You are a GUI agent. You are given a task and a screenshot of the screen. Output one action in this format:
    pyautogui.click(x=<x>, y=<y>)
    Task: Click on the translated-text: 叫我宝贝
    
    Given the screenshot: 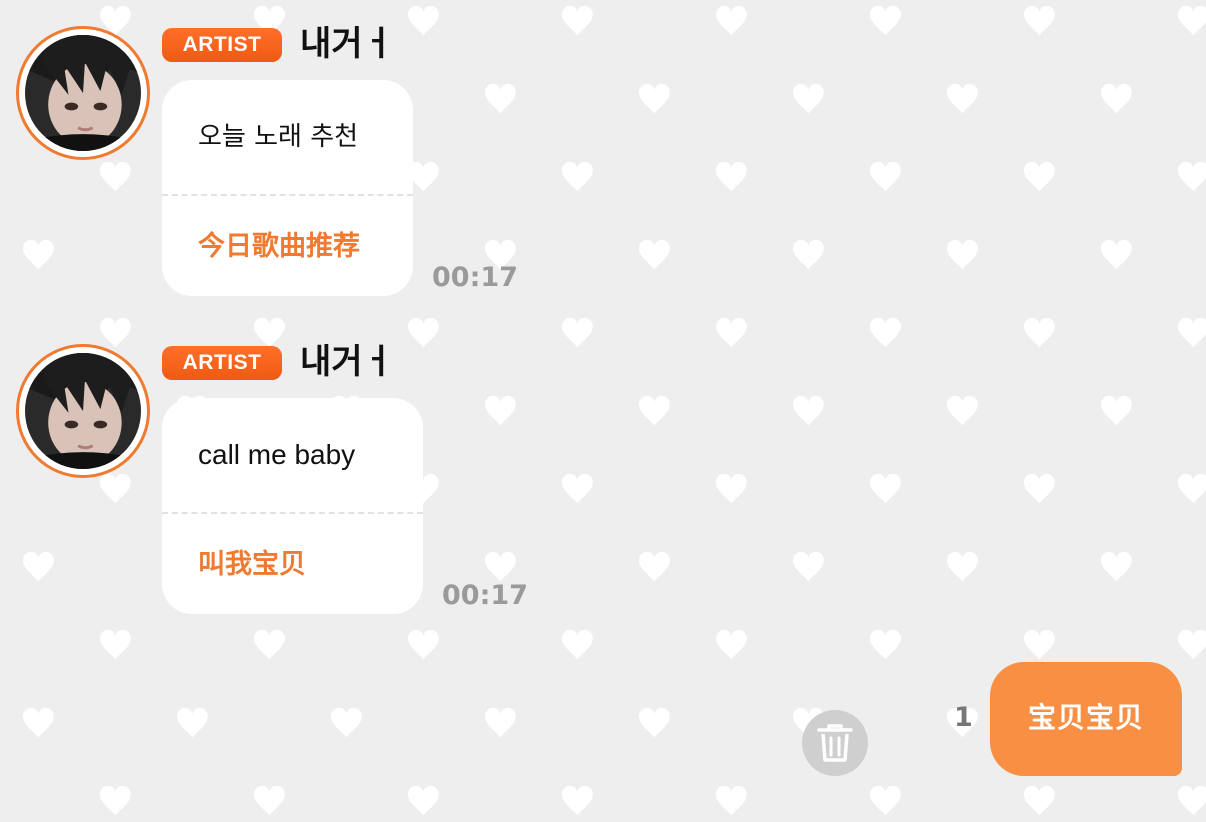 What is the action you would take?
    pyautogui.click(x=252, y=564)
    